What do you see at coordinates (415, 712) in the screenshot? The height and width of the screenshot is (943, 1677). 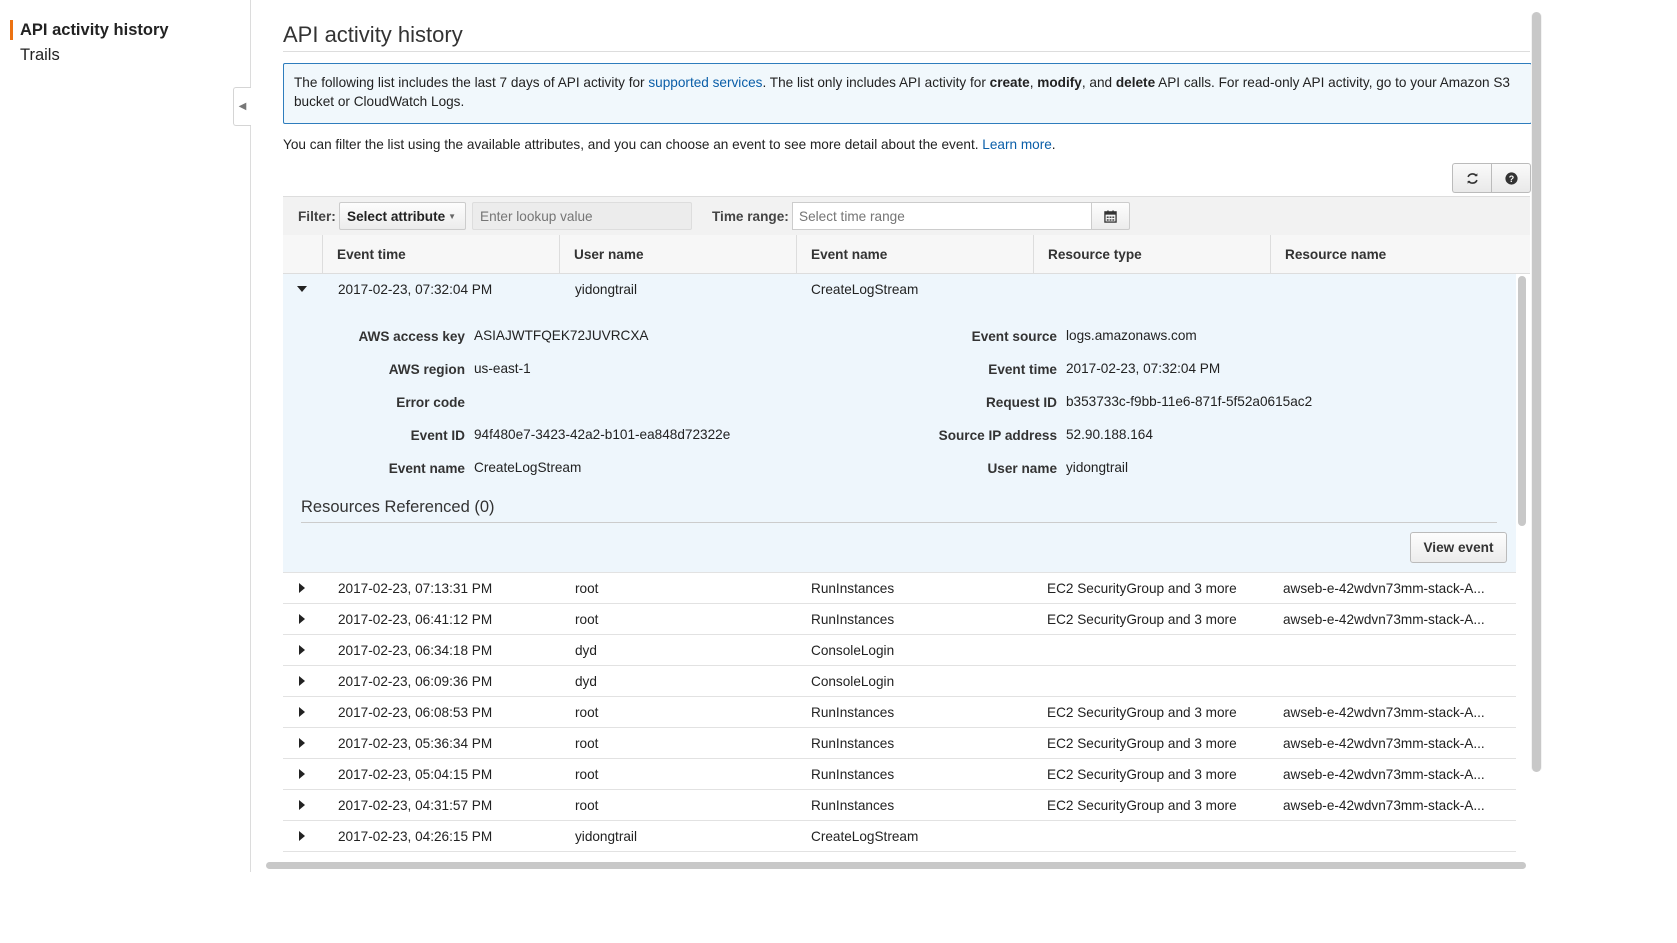 I see `cell-event-time: 2017-02-23, 06:08:53 PM` at bounding box center [415, 712].